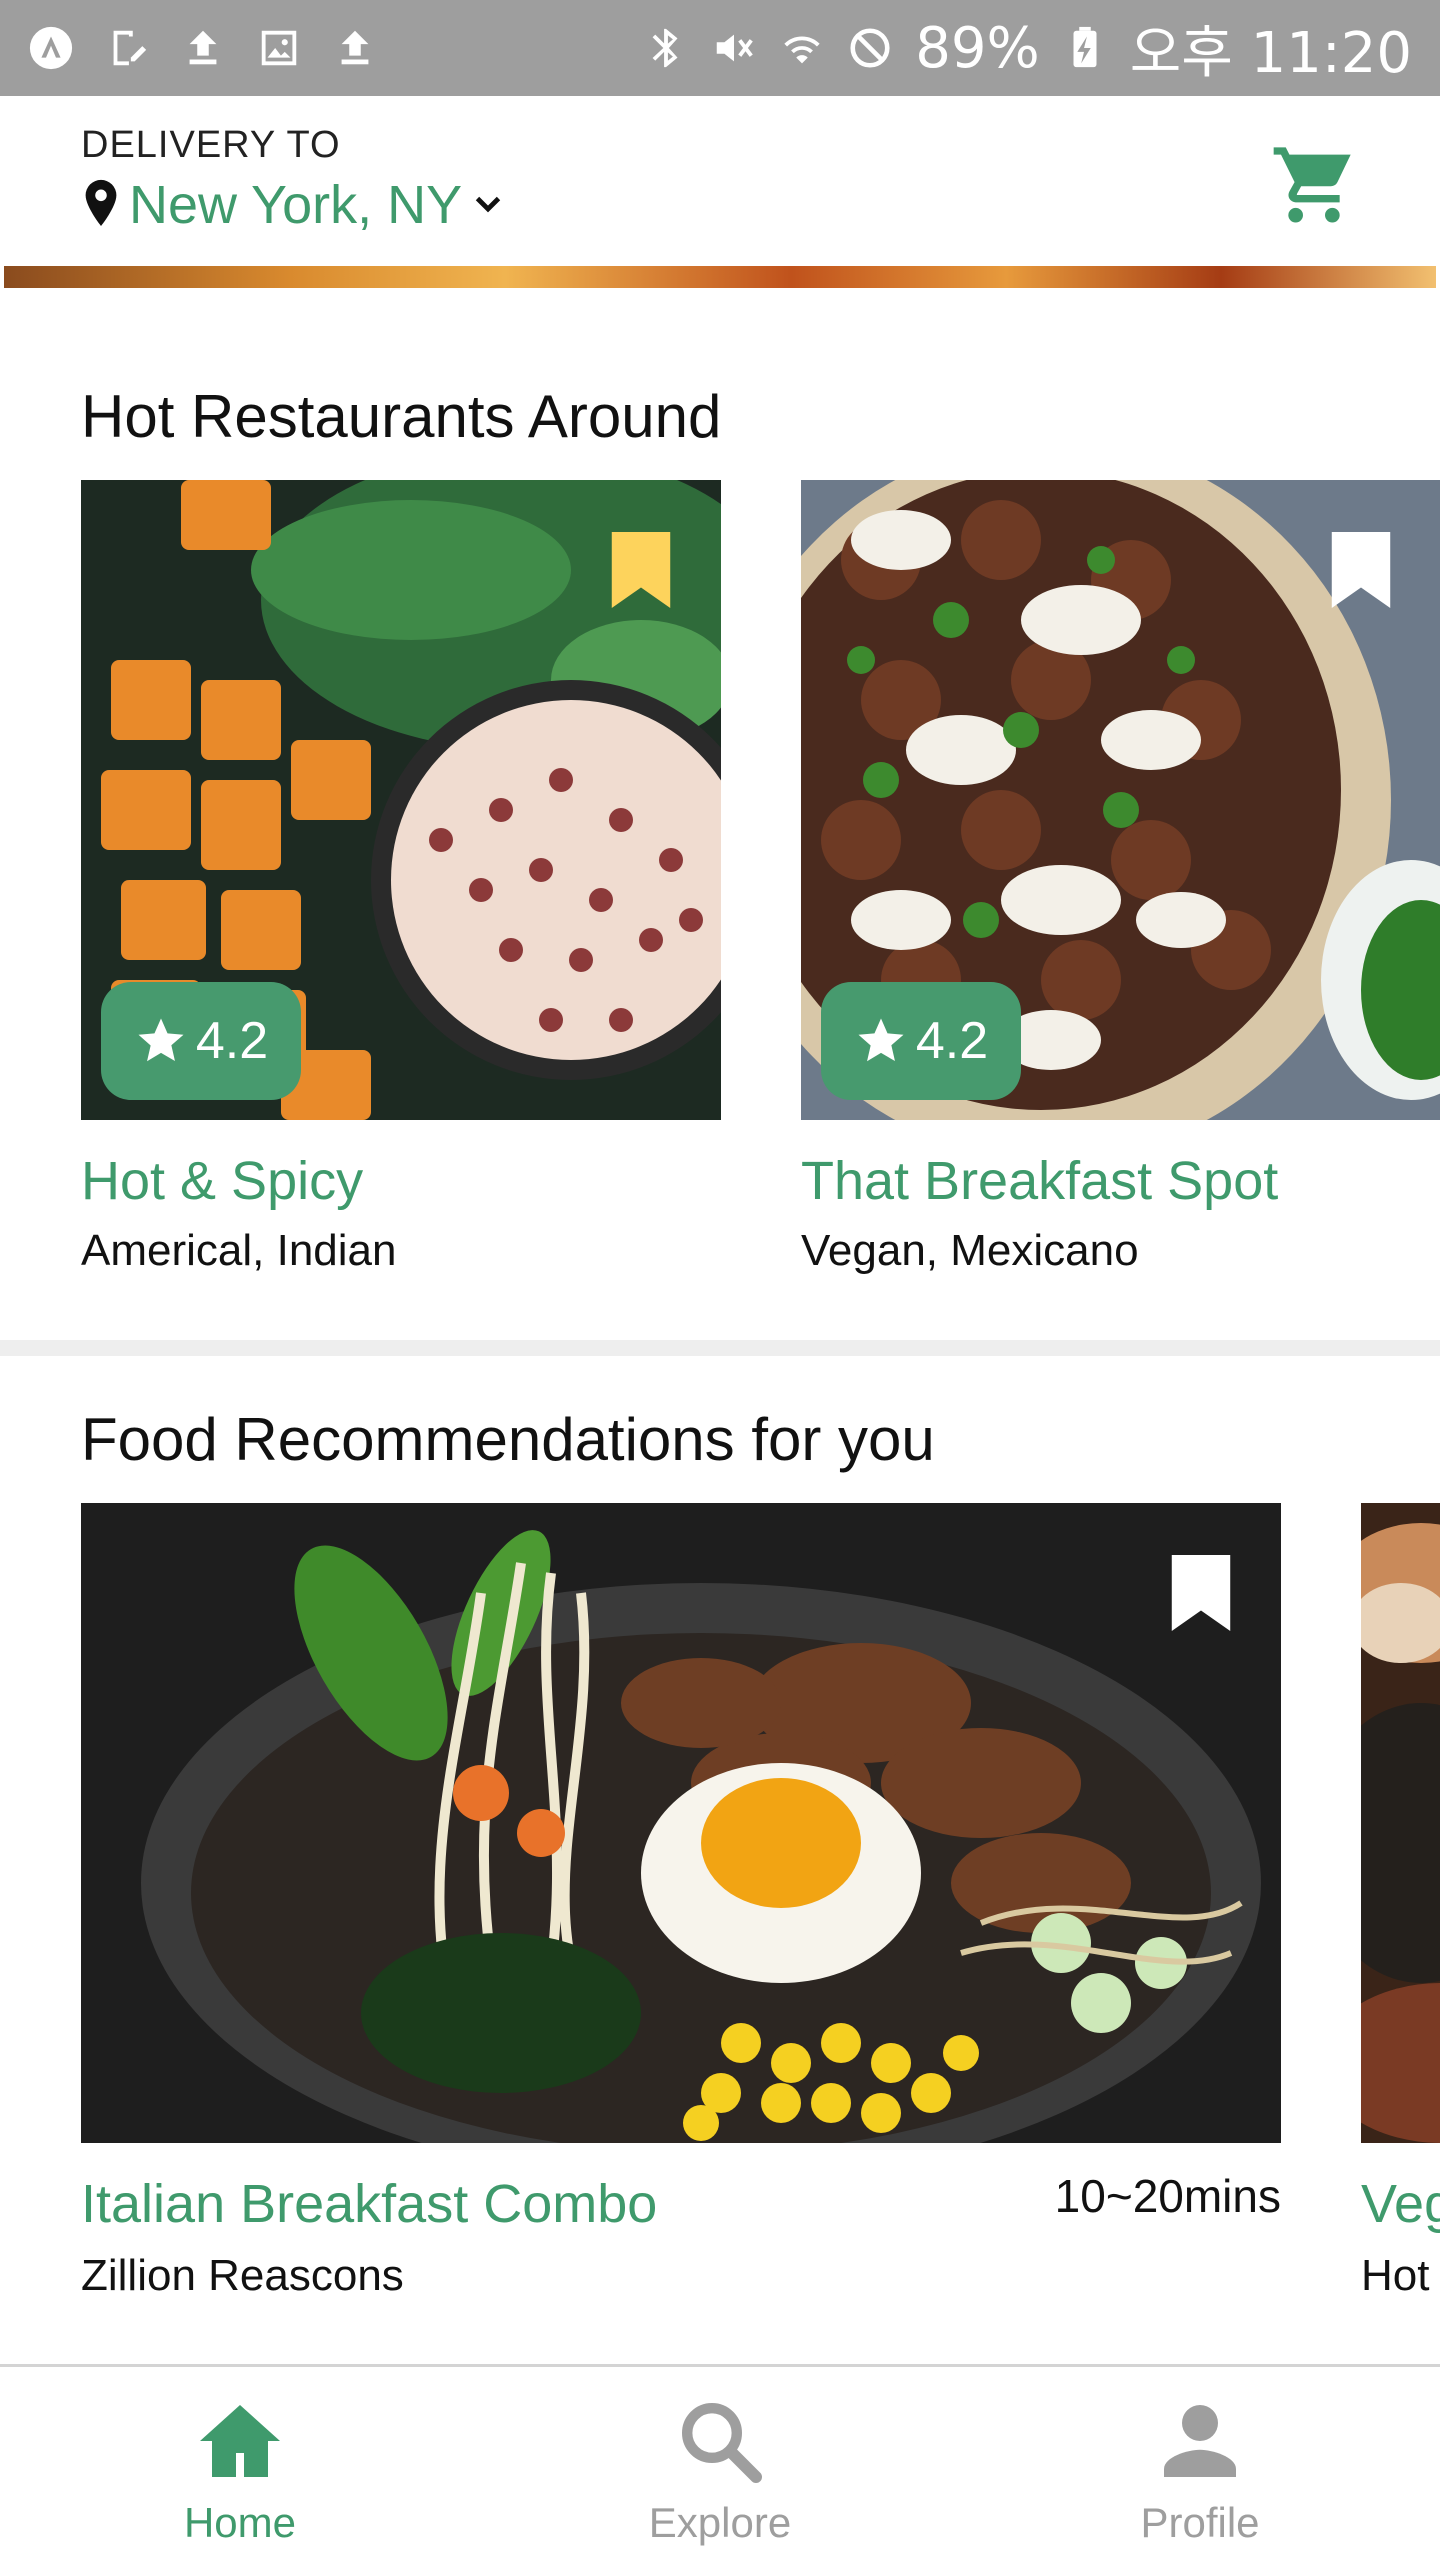  What do you see at coordinates (970, 1250) in the screenshot?
I see `restaurant-cuisine: Vegan, Mexicano` at bounding box center [970, 1250].